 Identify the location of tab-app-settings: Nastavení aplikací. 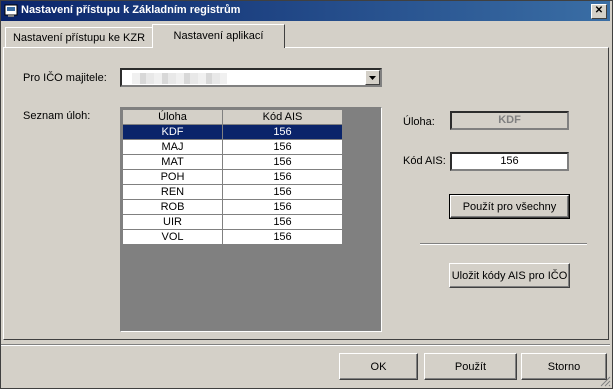
(218, 36).